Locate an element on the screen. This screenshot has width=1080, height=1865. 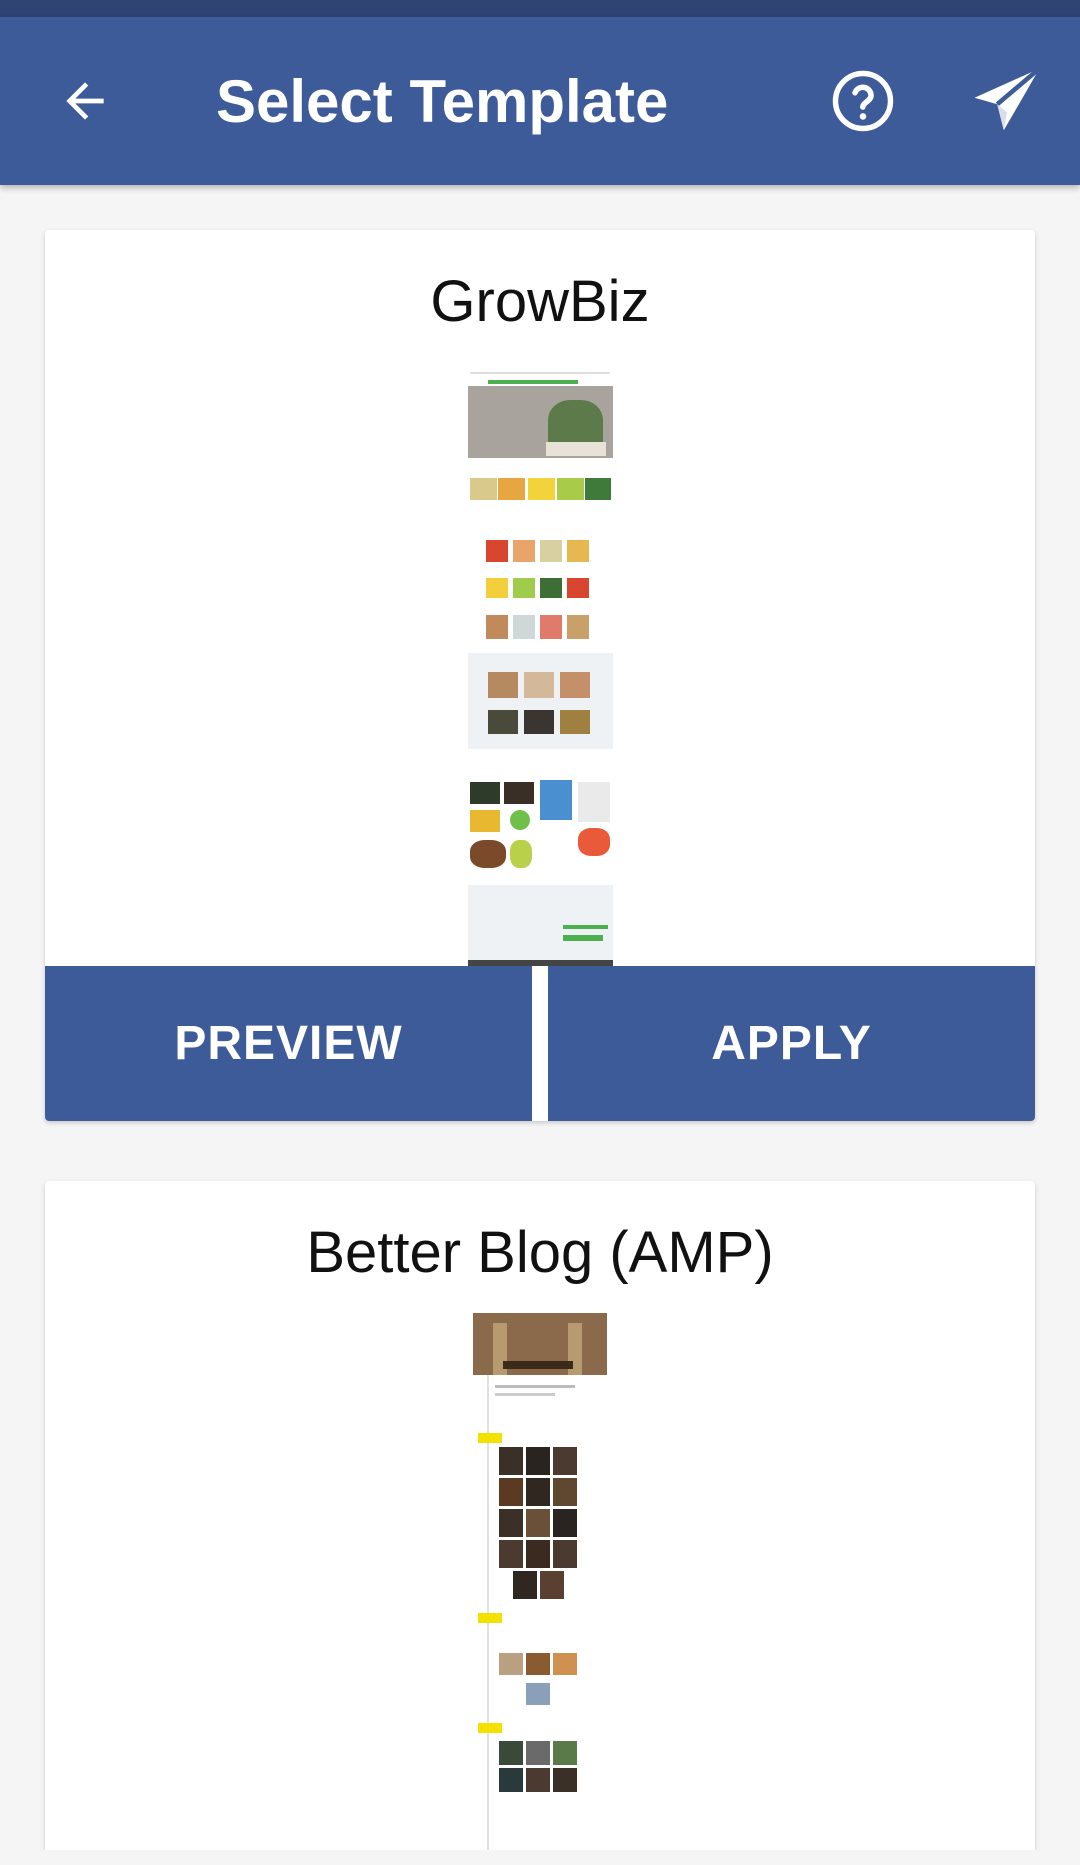
arrow-left-icon is located at coordinates (85, 101).